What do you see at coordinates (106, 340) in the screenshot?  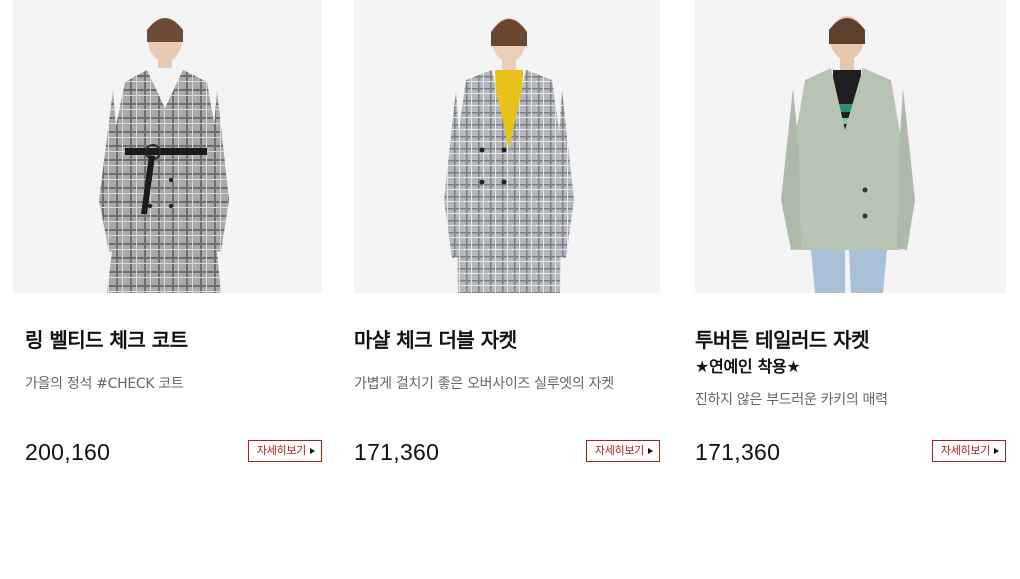 I see `product-title: 링 벨티드 체크 코트` at bounding box center [106, 340].